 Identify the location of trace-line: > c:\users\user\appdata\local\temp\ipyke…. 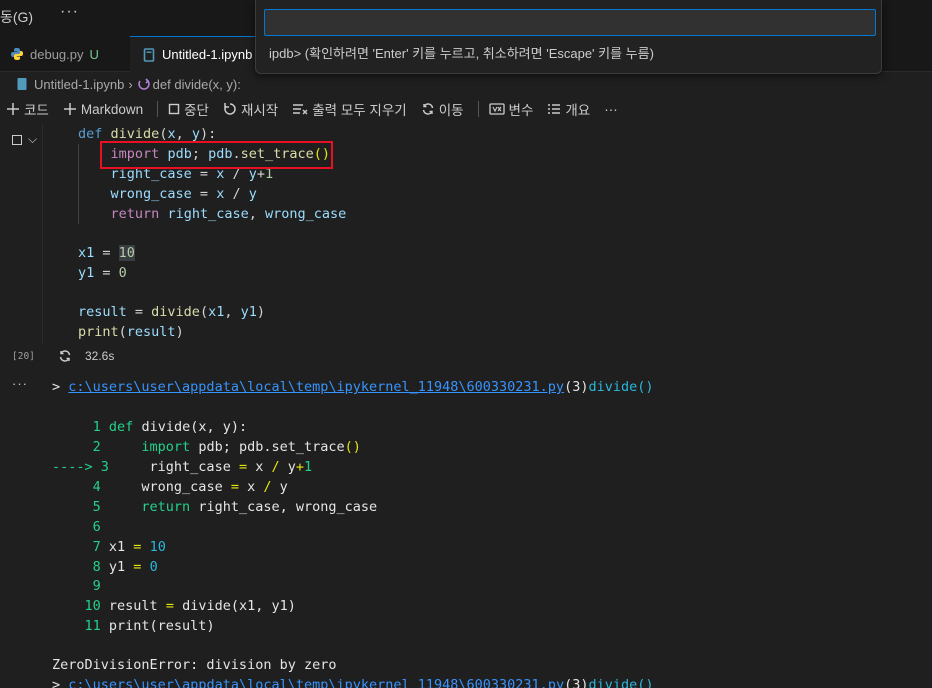
(353, 387).